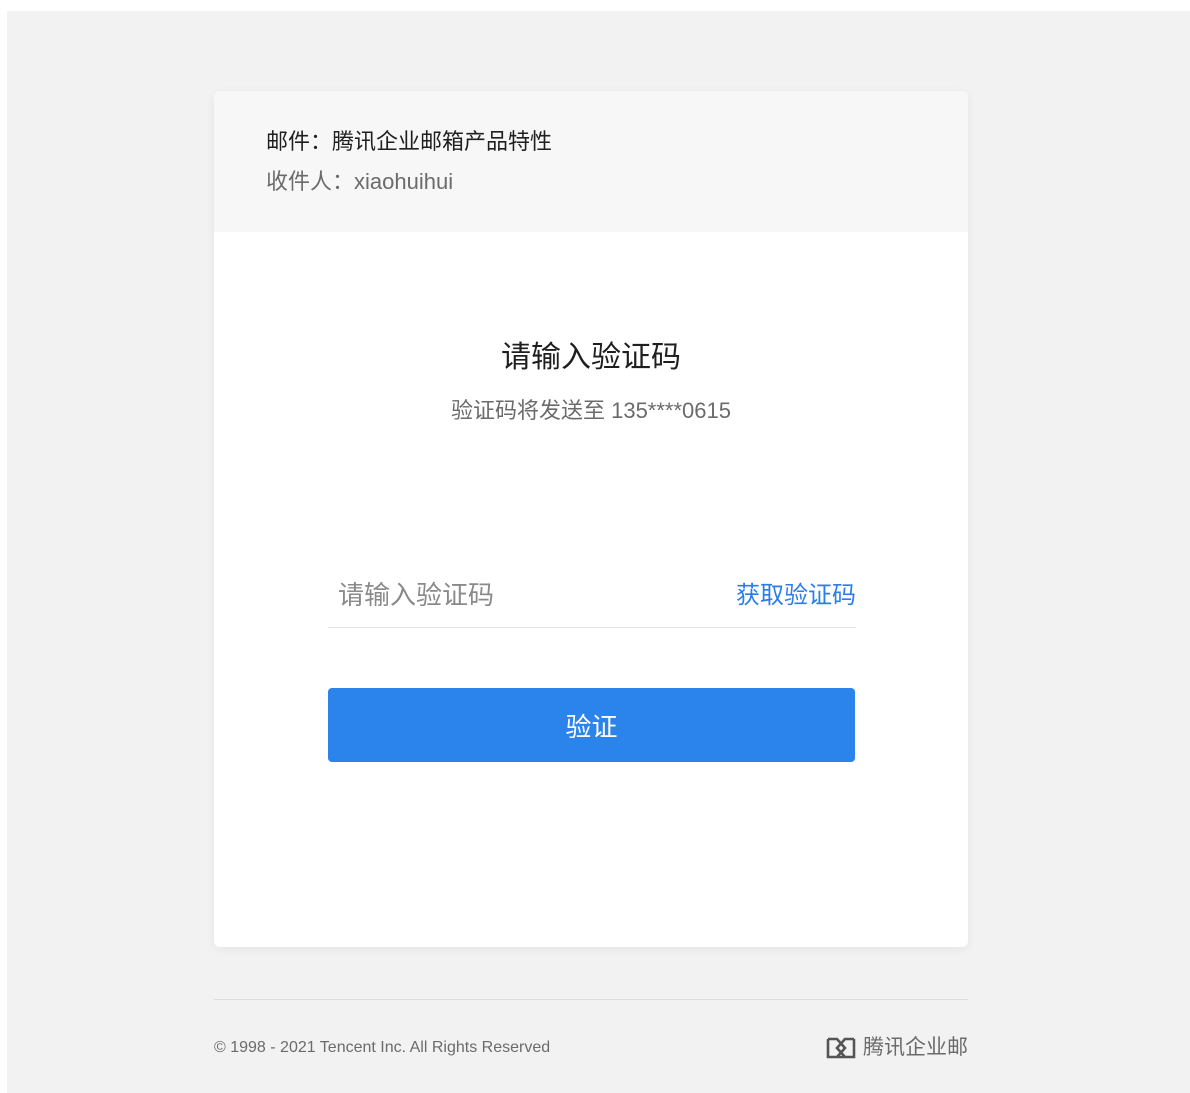 The image size is (1190, 1093). What do you see at coordinates (591, 999) in the screenshot?
I see `footer-divider` at bounding box center [591, 999].